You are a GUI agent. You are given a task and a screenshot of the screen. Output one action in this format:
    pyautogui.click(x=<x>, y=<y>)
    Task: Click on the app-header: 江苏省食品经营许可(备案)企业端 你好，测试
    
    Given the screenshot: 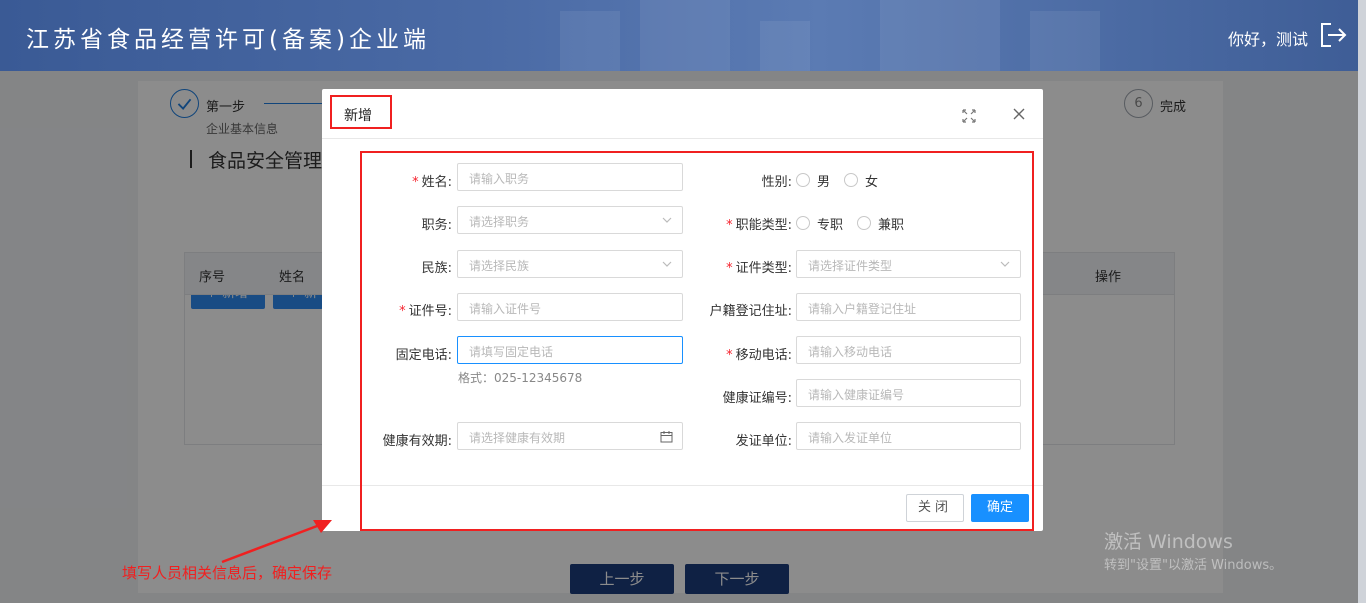 What is the action you would take?
    pyautogui.click(x=683, y=35)
    